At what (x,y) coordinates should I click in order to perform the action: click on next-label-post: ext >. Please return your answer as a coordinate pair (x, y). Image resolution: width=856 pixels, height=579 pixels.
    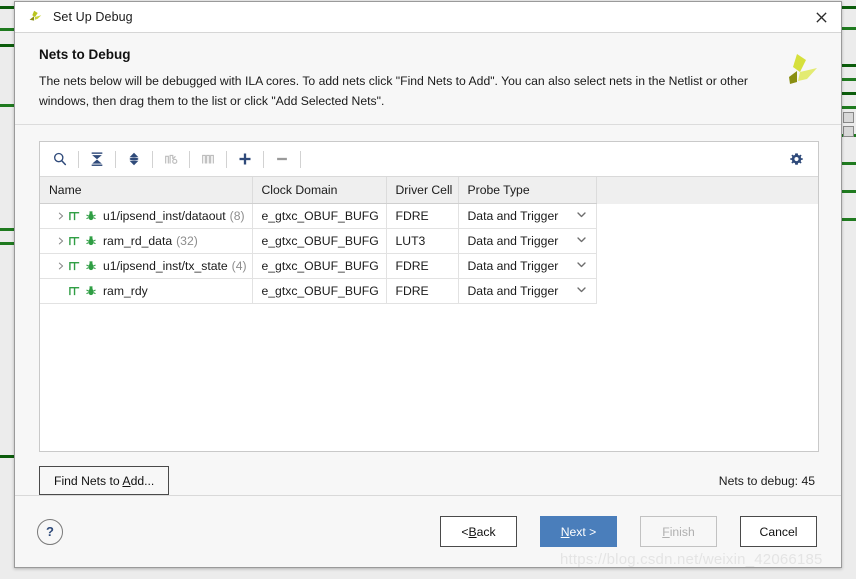
    Looking at the image, I should click on (583, 531).